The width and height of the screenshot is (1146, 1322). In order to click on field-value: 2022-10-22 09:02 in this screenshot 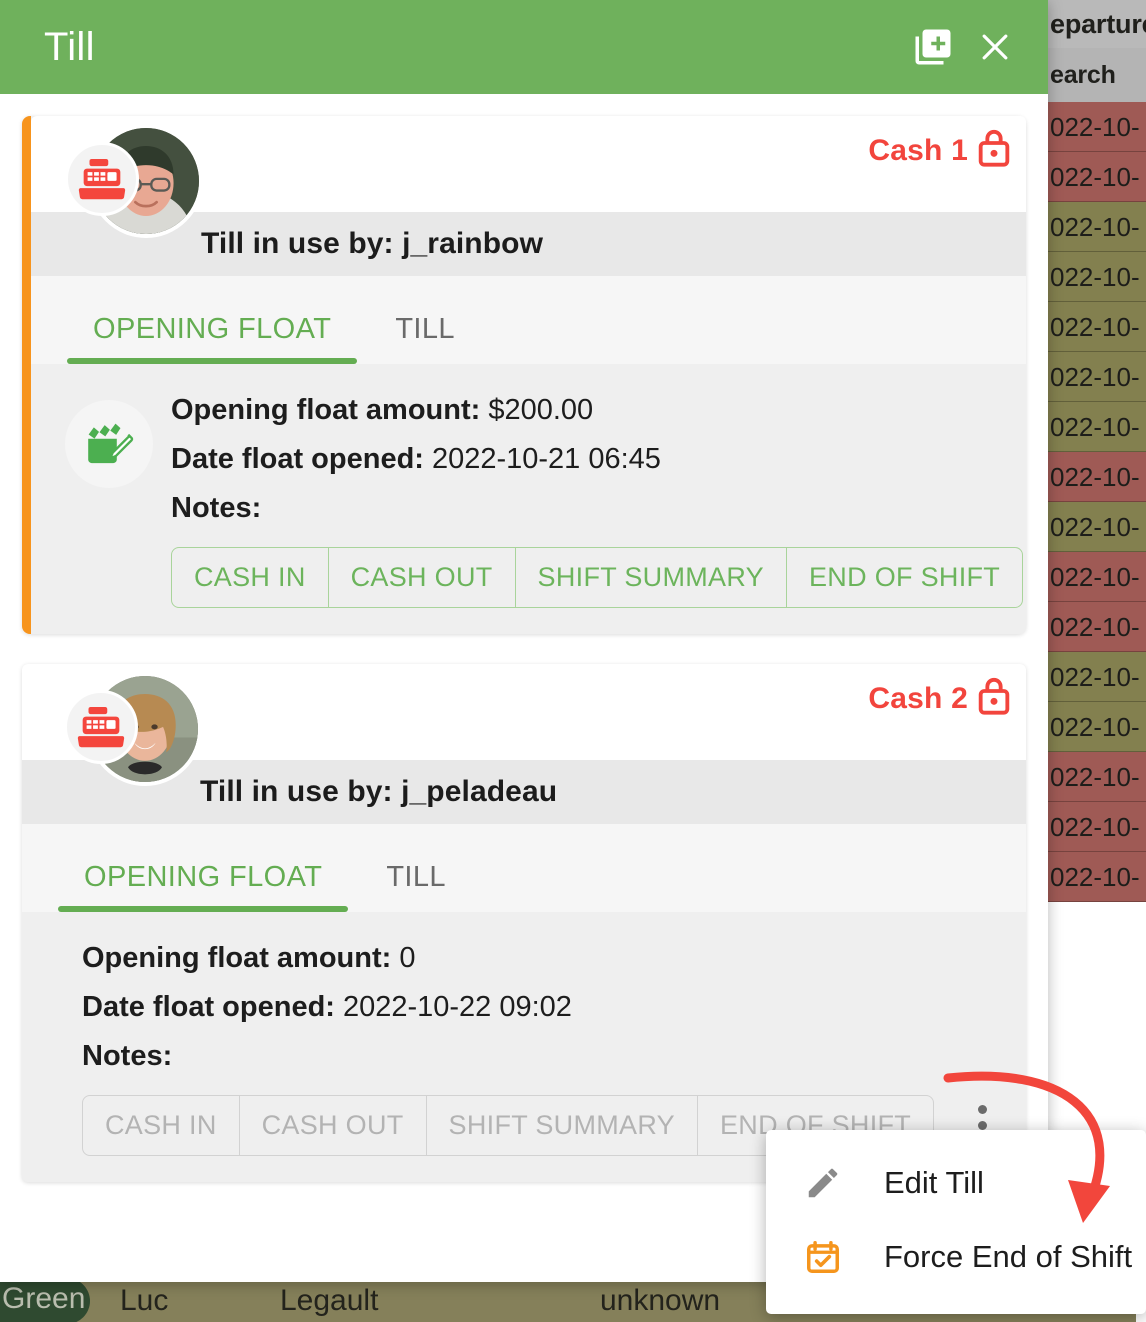, I will do `click(457, 1007)`.